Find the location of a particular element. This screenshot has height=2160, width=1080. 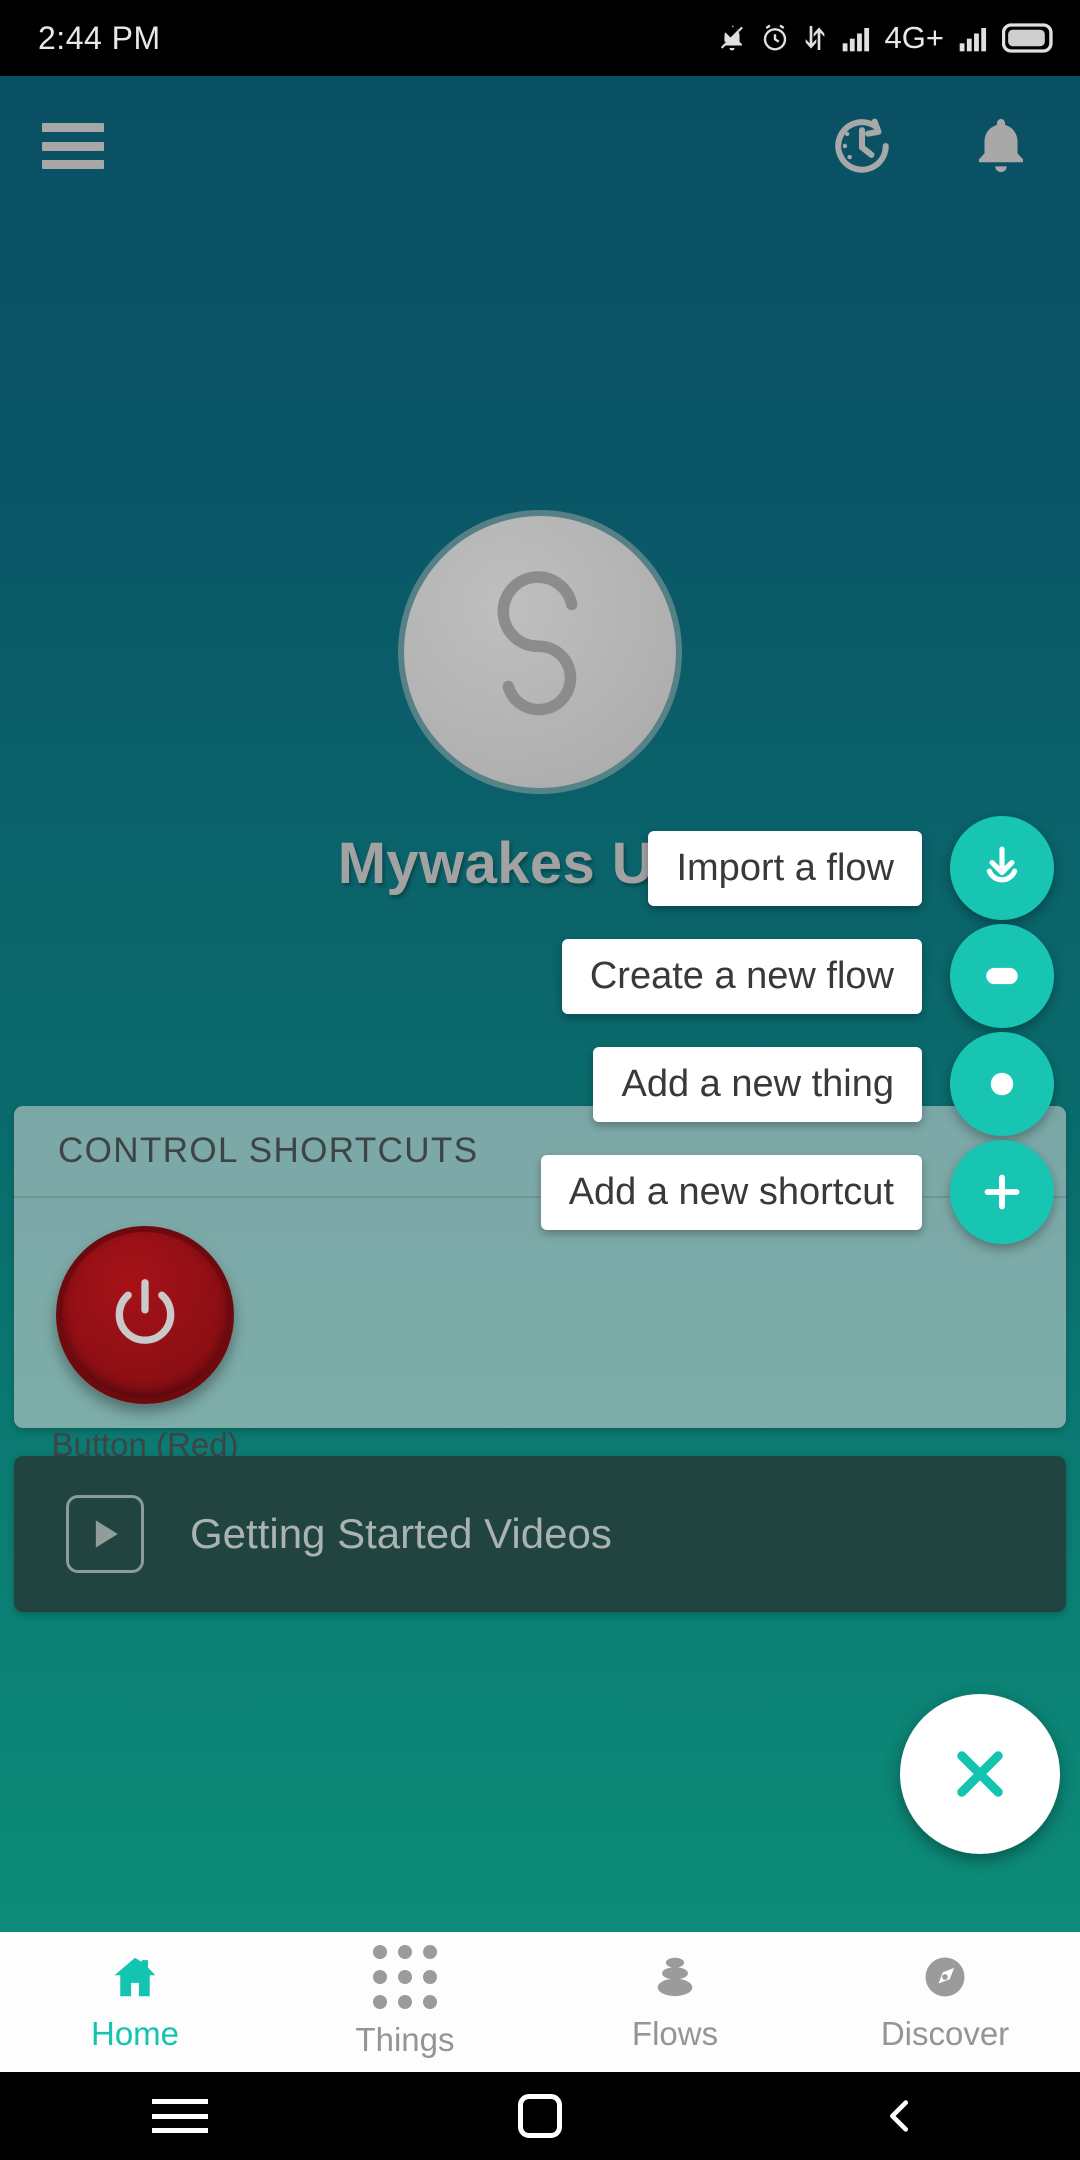

play-icon is located at coordinates (105, 1534).